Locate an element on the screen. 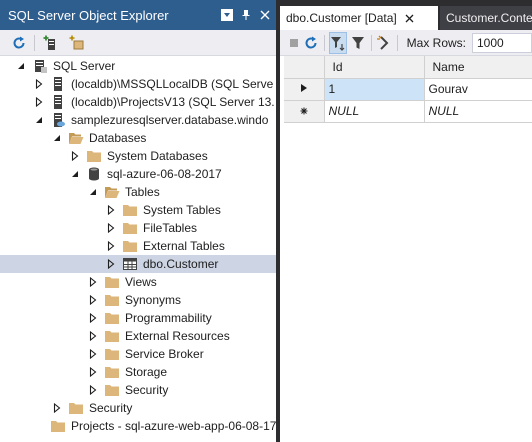  tree-node-label: Views is located at coordinates (141, 282).